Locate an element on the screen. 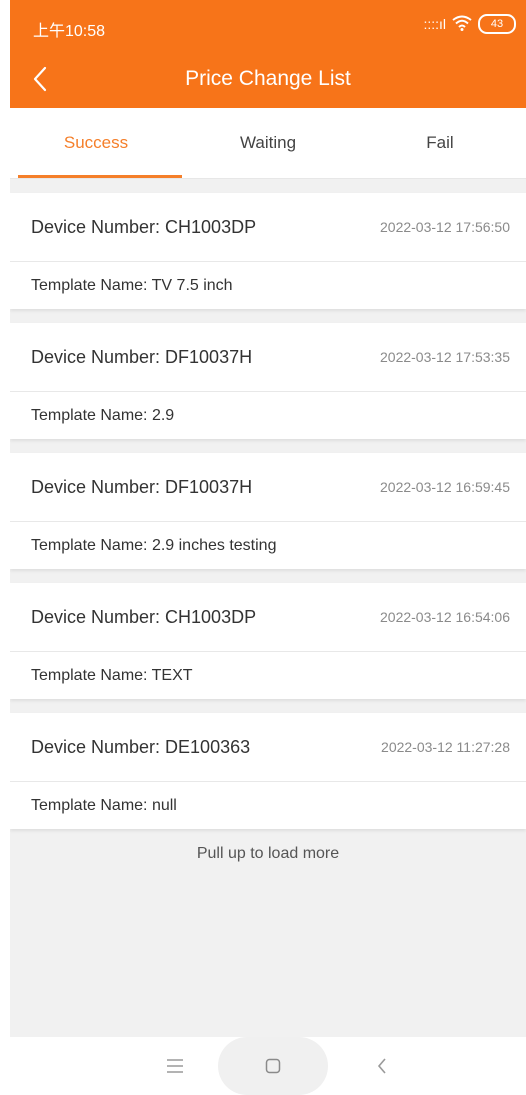 This screenshot has width=526, height=1095. device-number: Device Number: DE100363 is located at coordinates (141, 746).